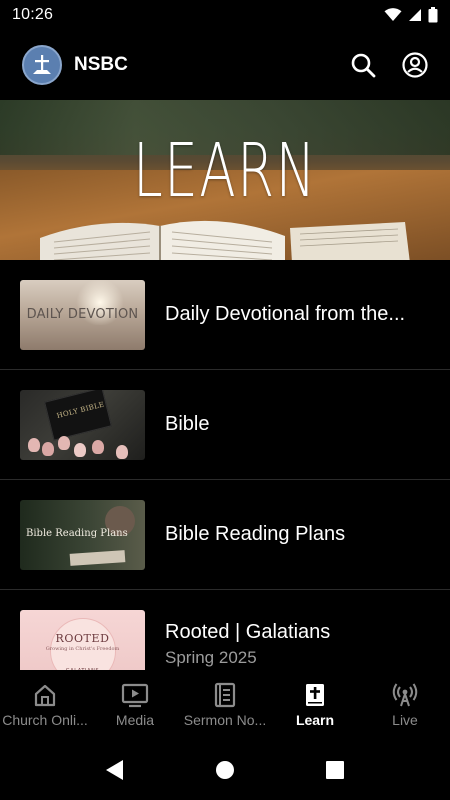 The image size is (450, 800). I want to click on list-item-title: Bible, so click(187, 424).